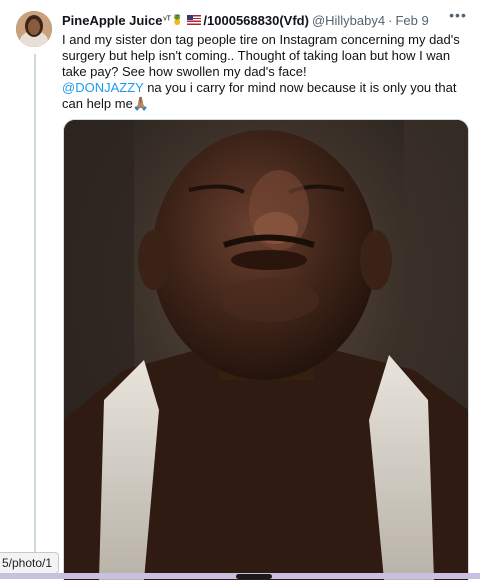 This screenshot has height=580, width=480. What do you see at coordinates (103, 87) in the screenshot?
I see `mention-link: @DONJAZZY` at bounding box center [103, 87].